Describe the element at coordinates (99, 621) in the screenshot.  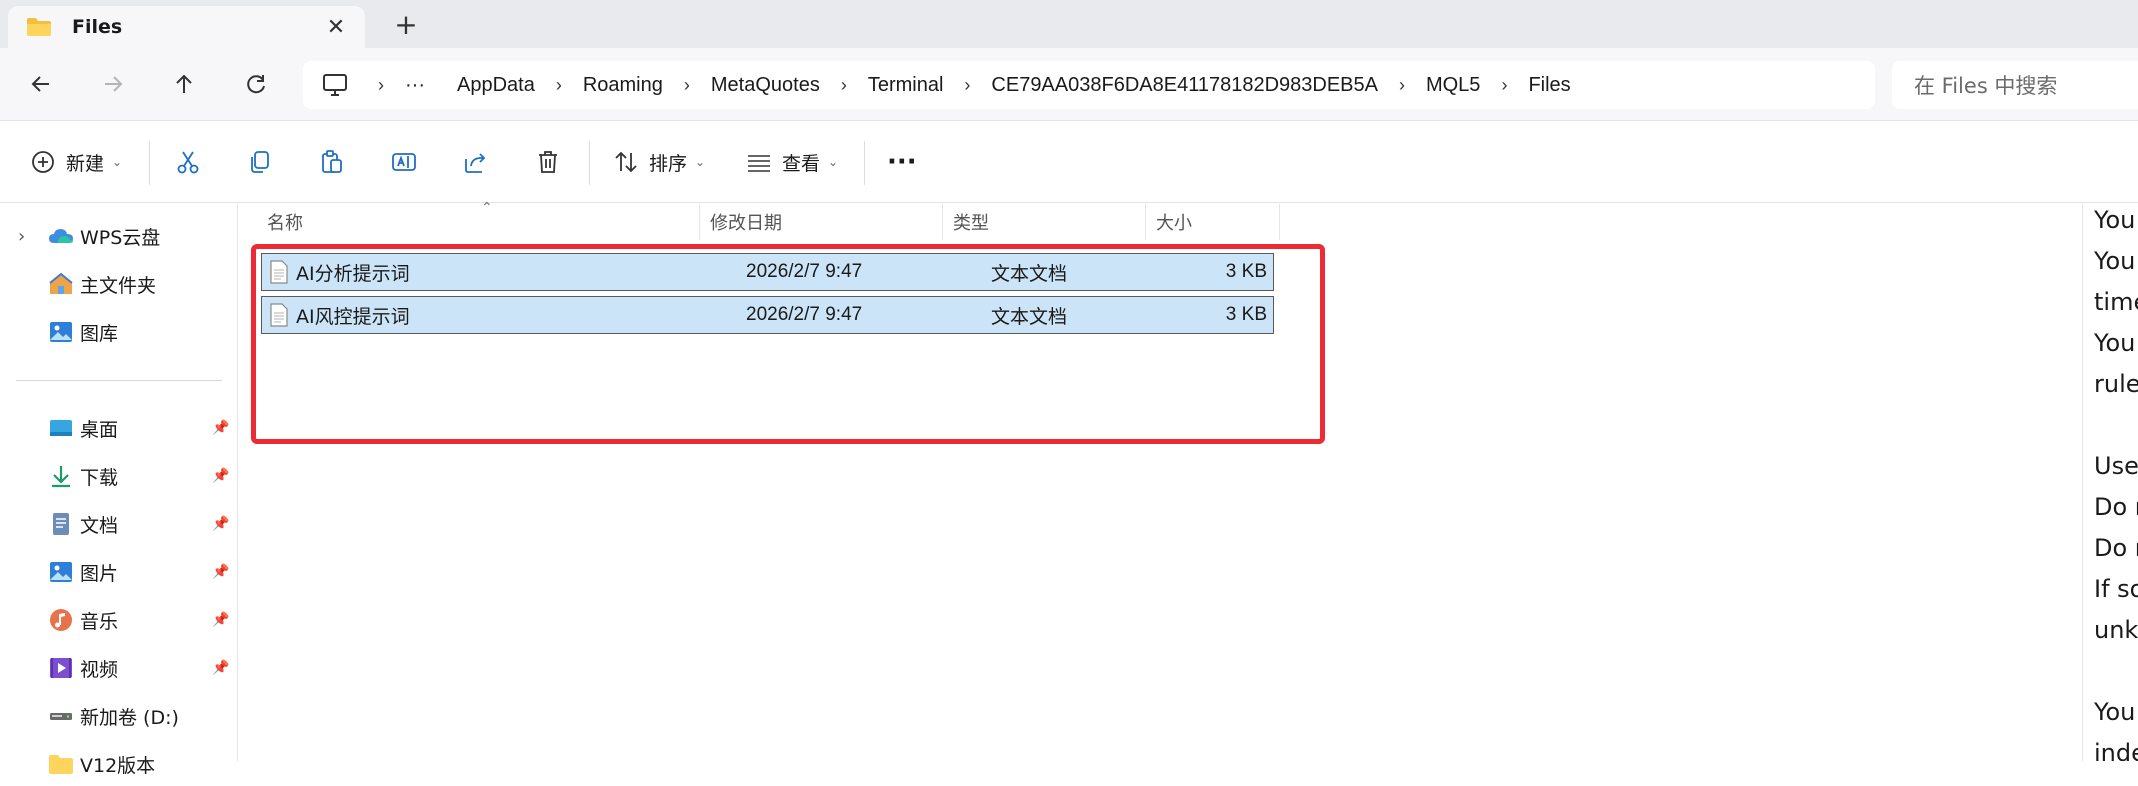
I see `sidebar-item-label: 音乐` at that location.